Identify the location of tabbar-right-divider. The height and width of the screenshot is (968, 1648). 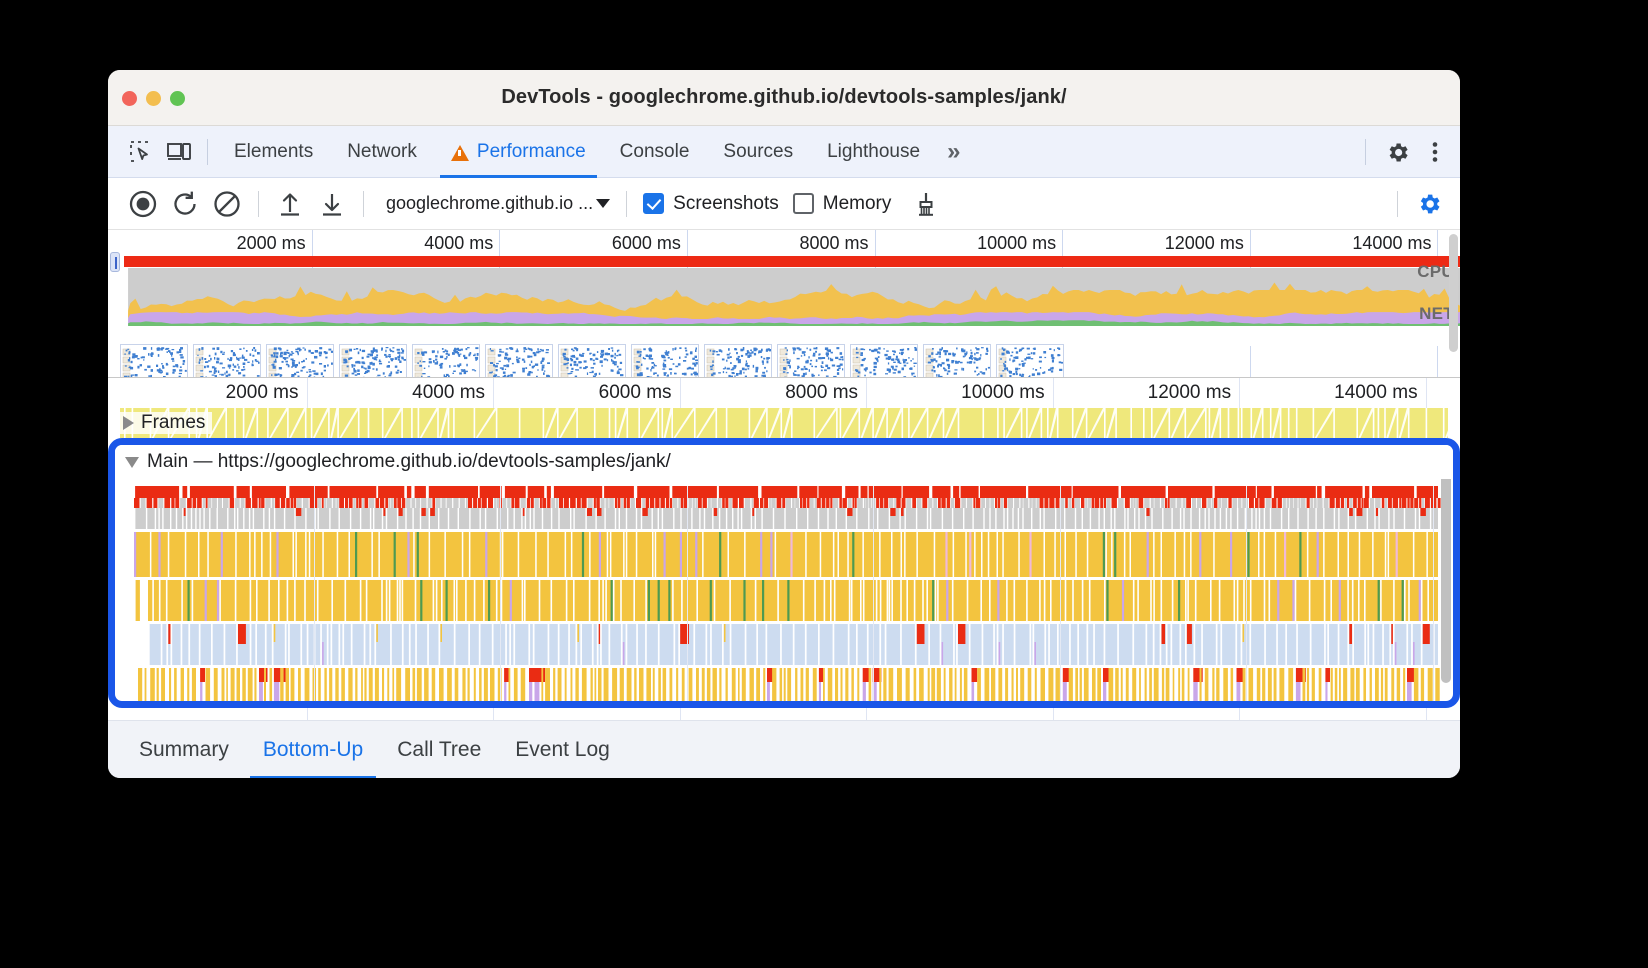
(1365, 152).